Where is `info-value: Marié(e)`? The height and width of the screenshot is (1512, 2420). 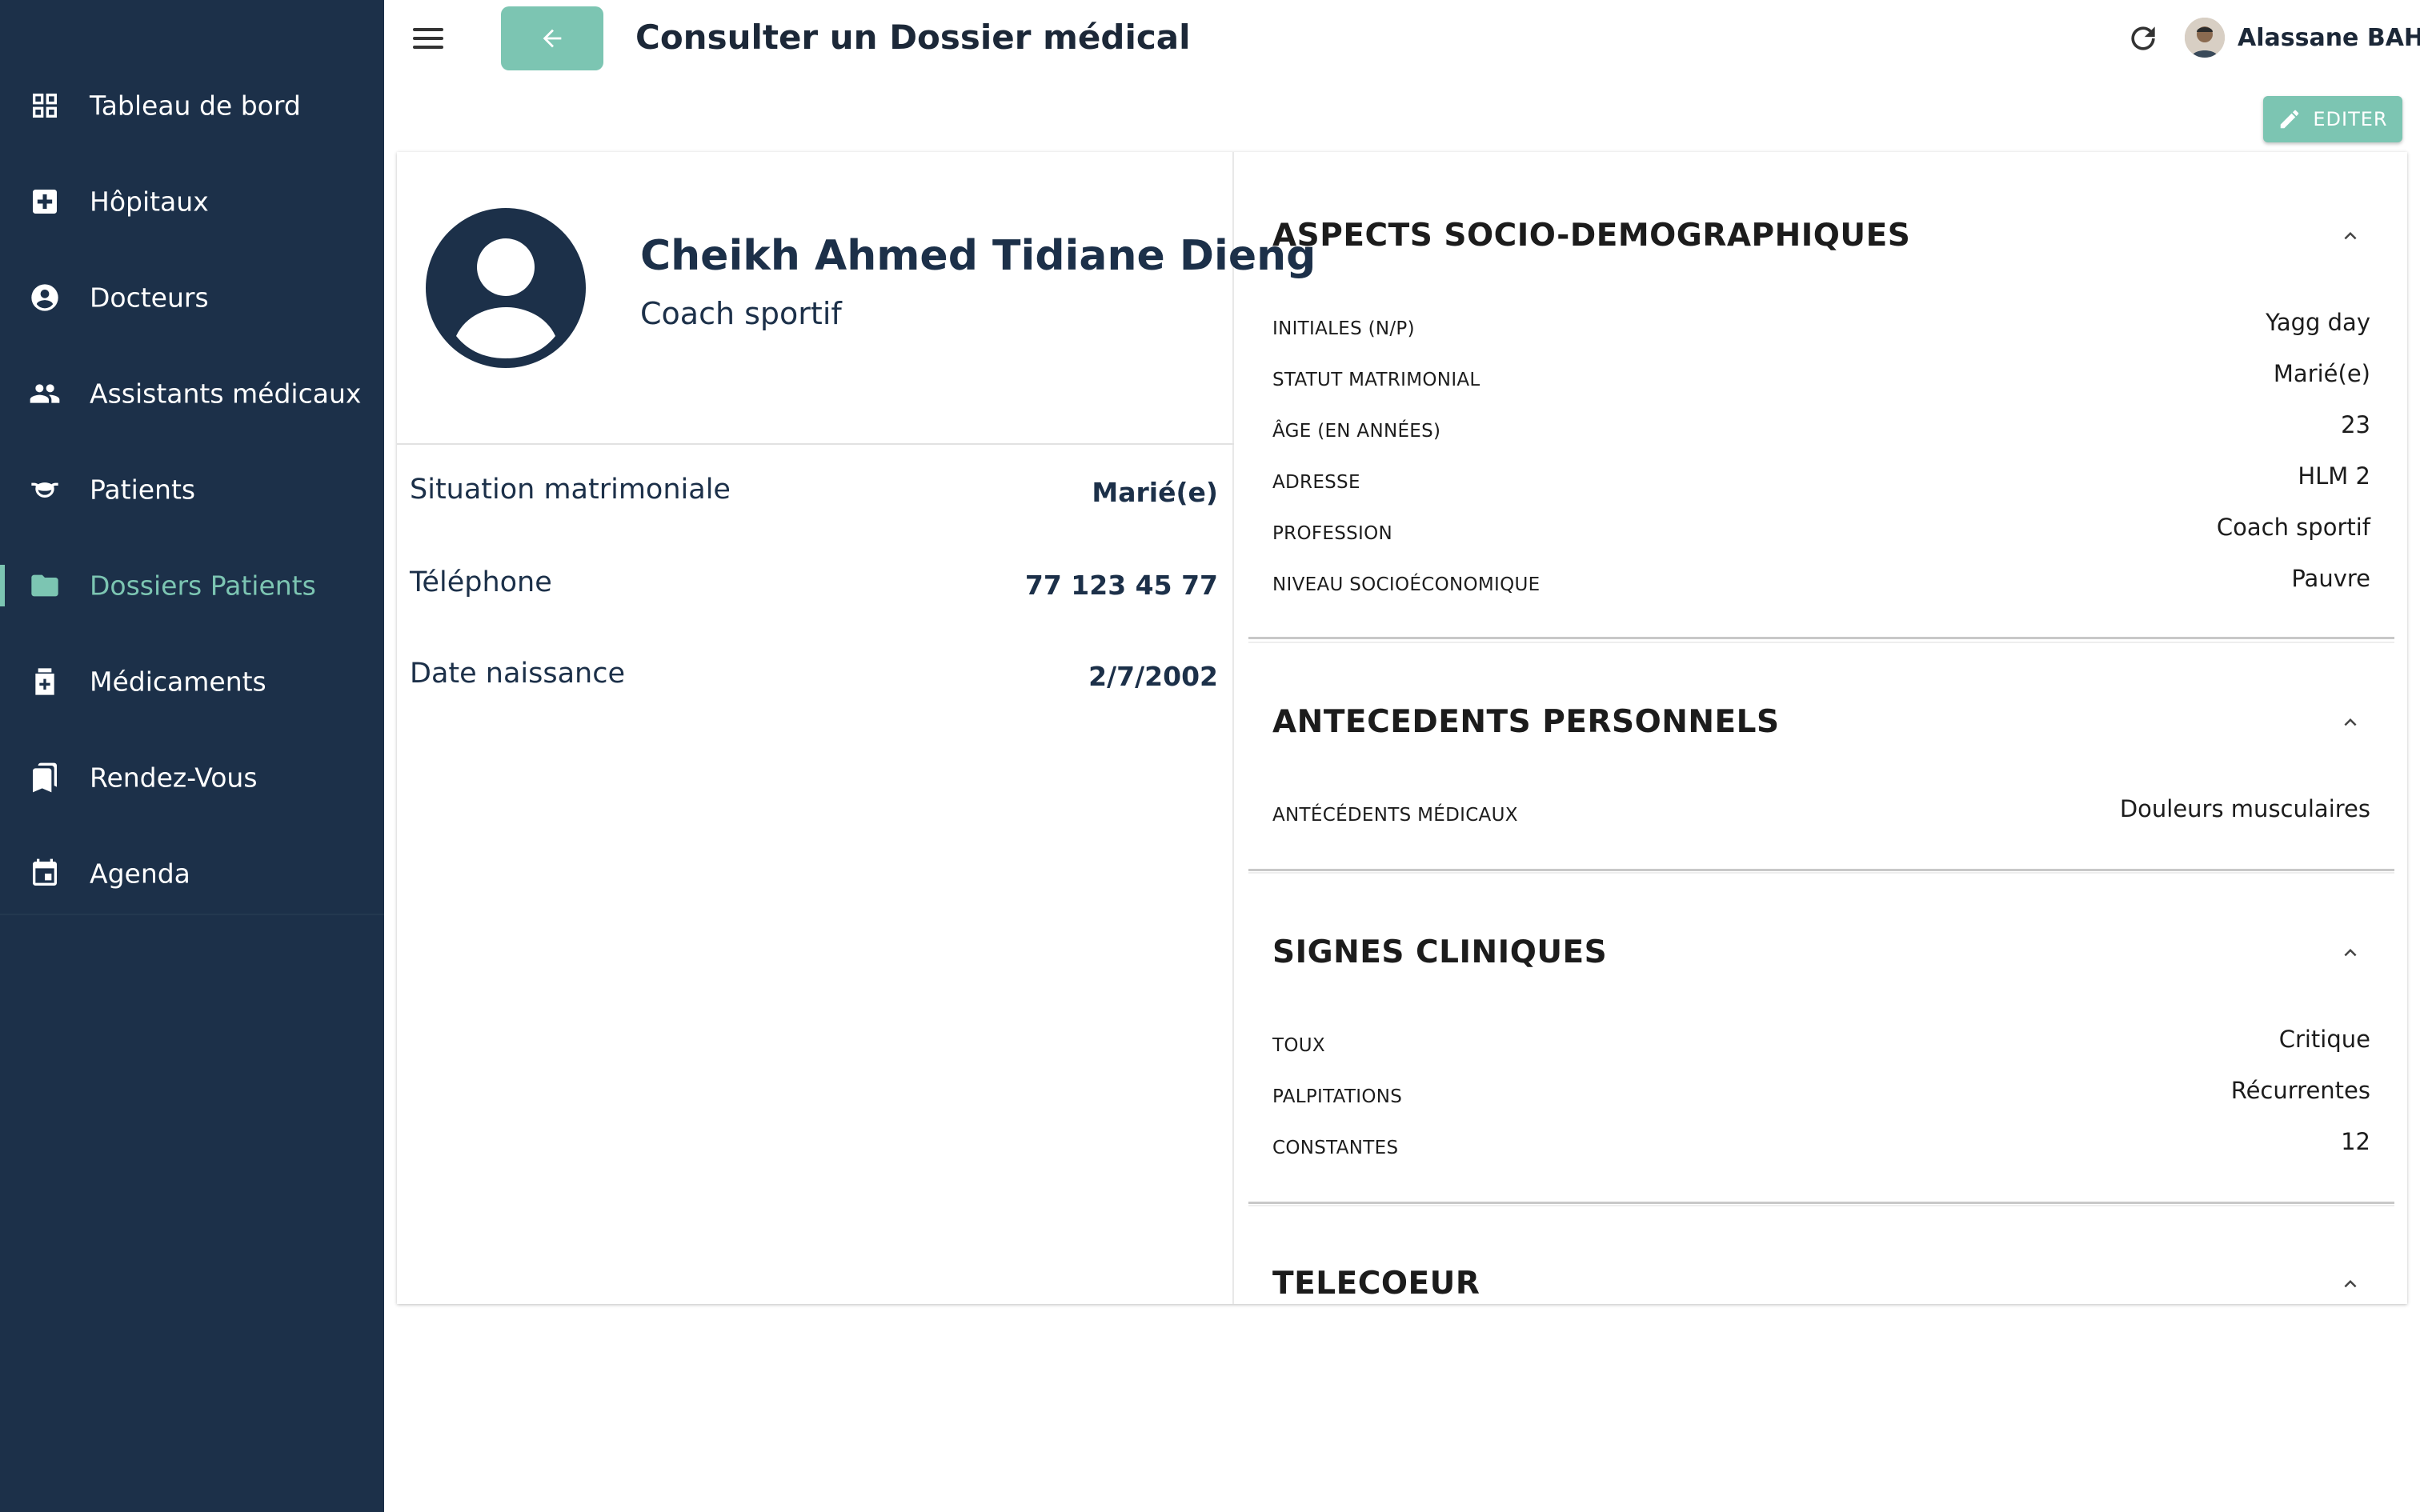
info-value: Marié(e) is located at coordinates (1155, 492).